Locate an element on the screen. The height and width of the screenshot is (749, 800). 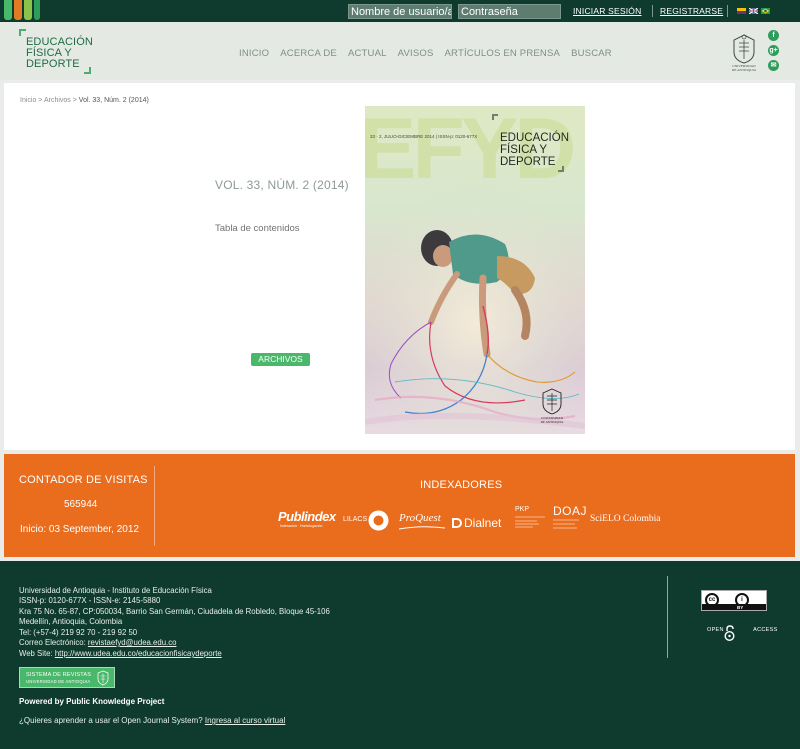
footer-city: Medellín, Antioquia, Colombia is located at coordinates (71, 621).